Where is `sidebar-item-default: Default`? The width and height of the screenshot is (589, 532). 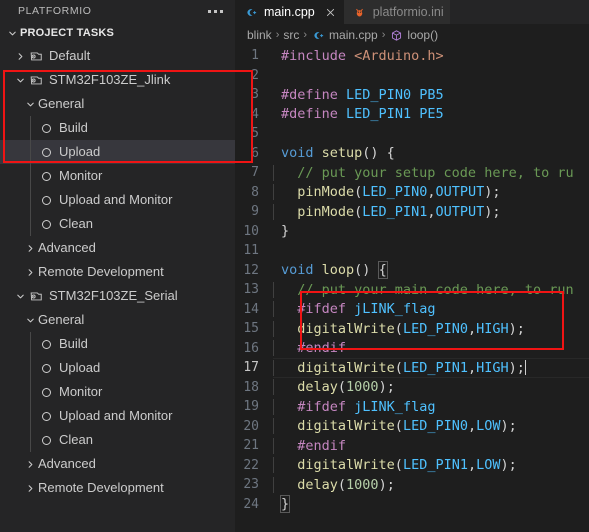 sidebar-item-default: Default is located at coordinates (117, 56).